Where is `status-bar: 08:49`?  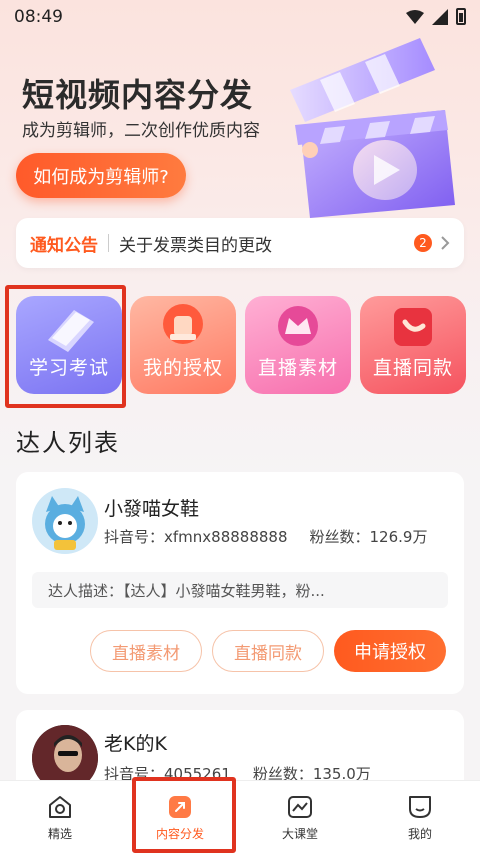 status-bar: 08:49 is located at coordinates (240, 17).